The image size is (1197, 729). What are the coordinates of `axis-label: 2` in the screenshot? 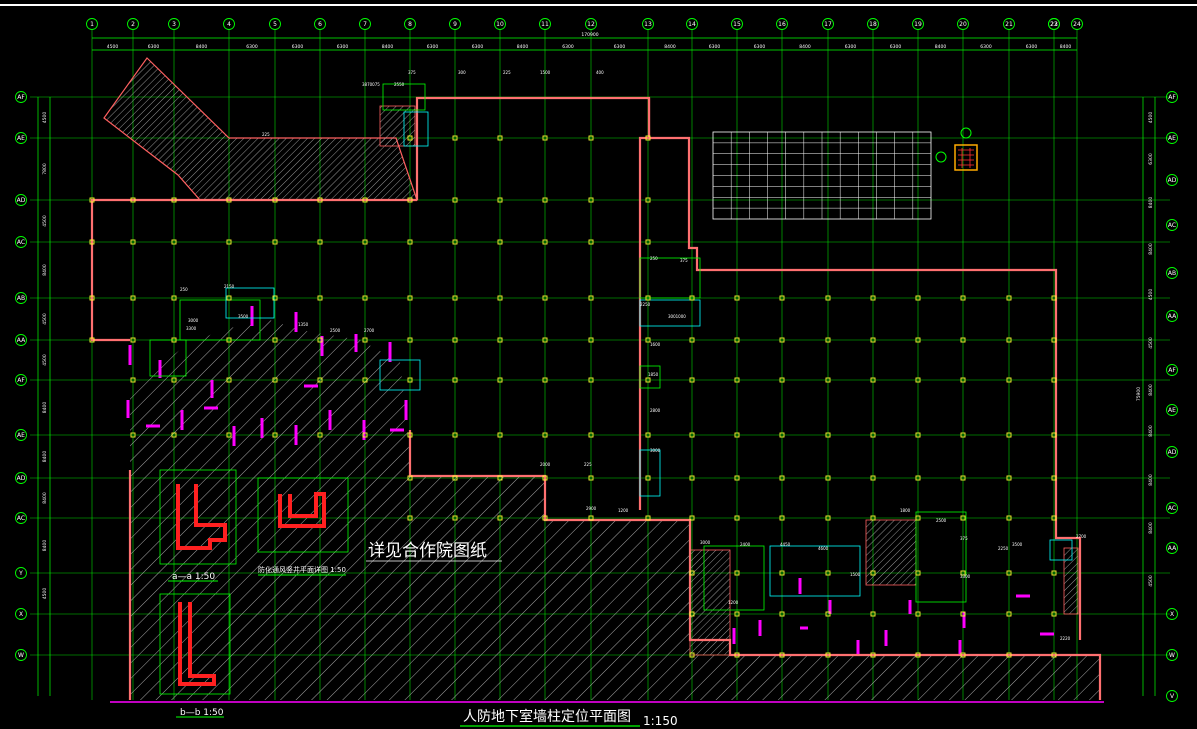 It's located at (133, 24).